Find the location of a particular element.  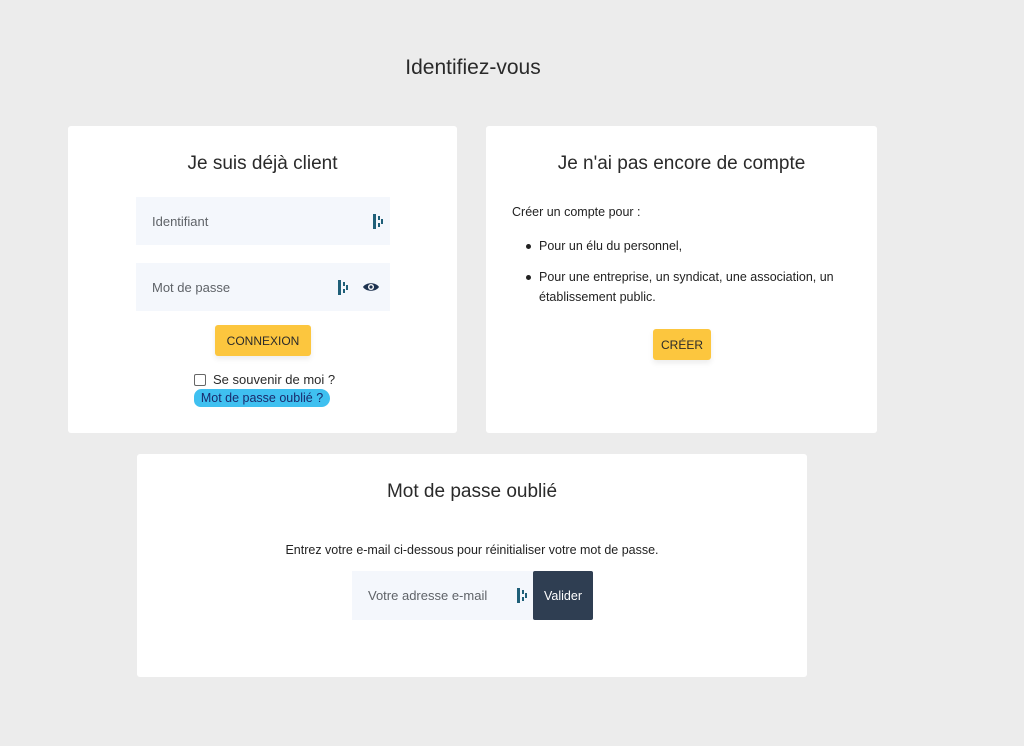

password-field is located at coordinates (263, 287).